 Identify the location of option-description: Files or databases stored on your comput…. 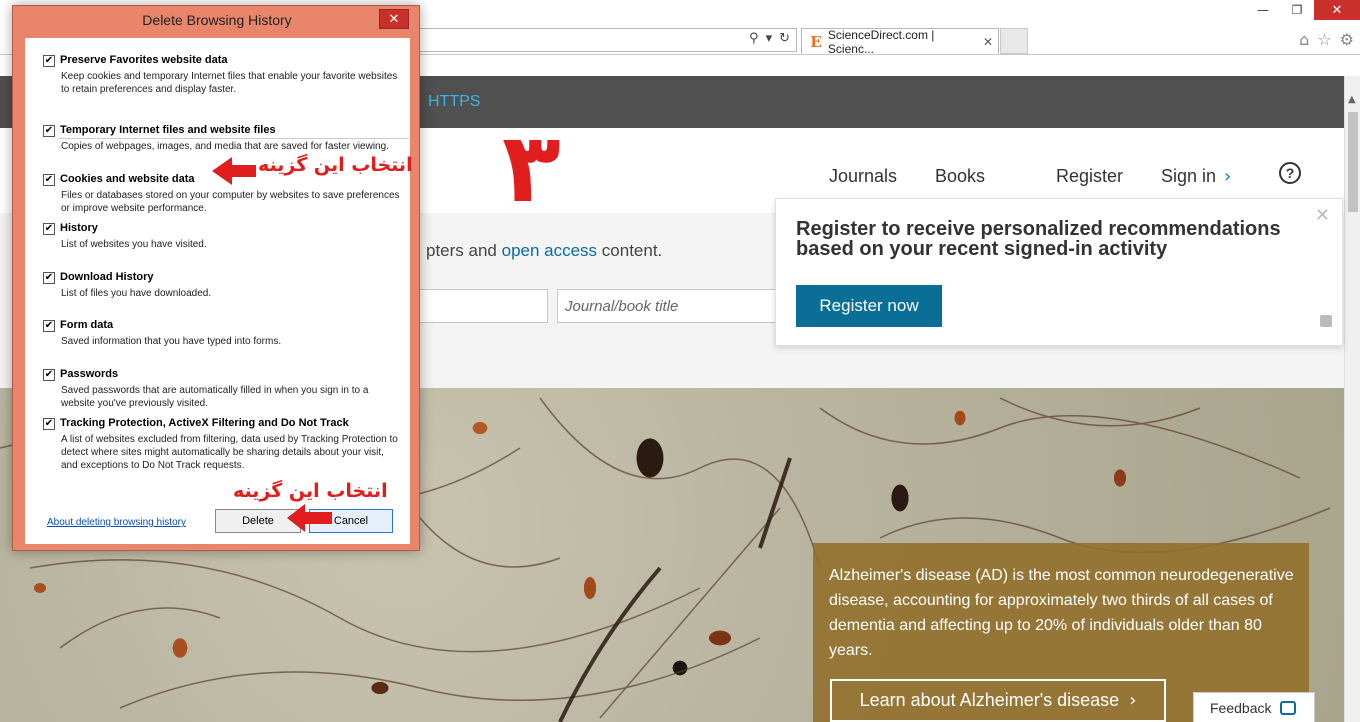
(230, 202).